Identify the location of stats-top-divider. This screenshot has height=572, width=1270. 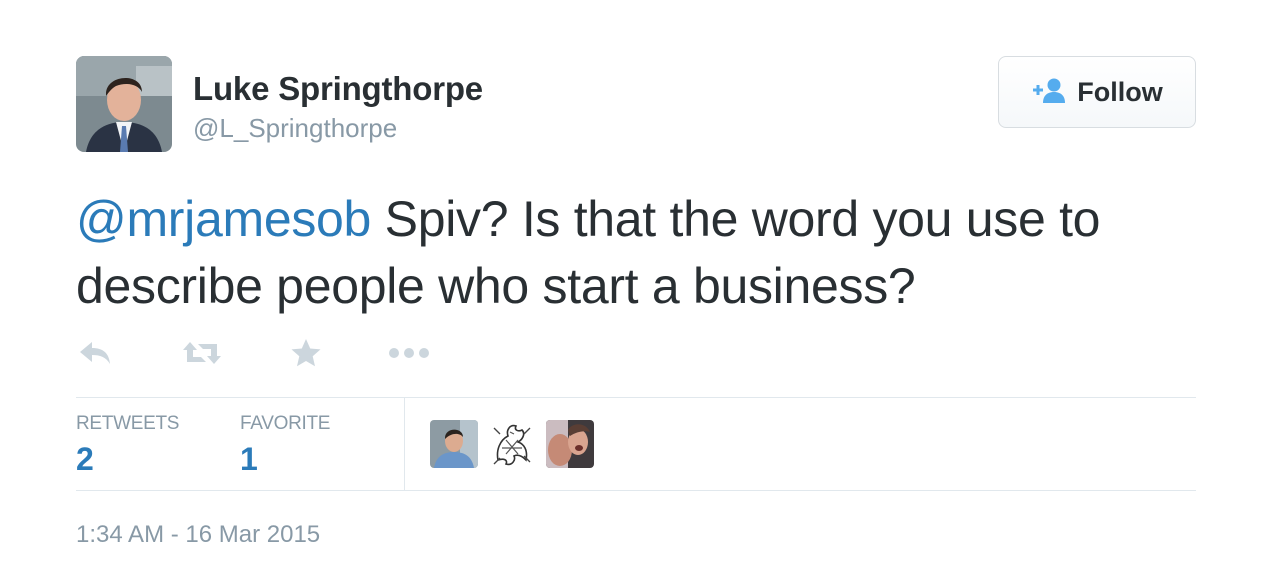
(636, 397).